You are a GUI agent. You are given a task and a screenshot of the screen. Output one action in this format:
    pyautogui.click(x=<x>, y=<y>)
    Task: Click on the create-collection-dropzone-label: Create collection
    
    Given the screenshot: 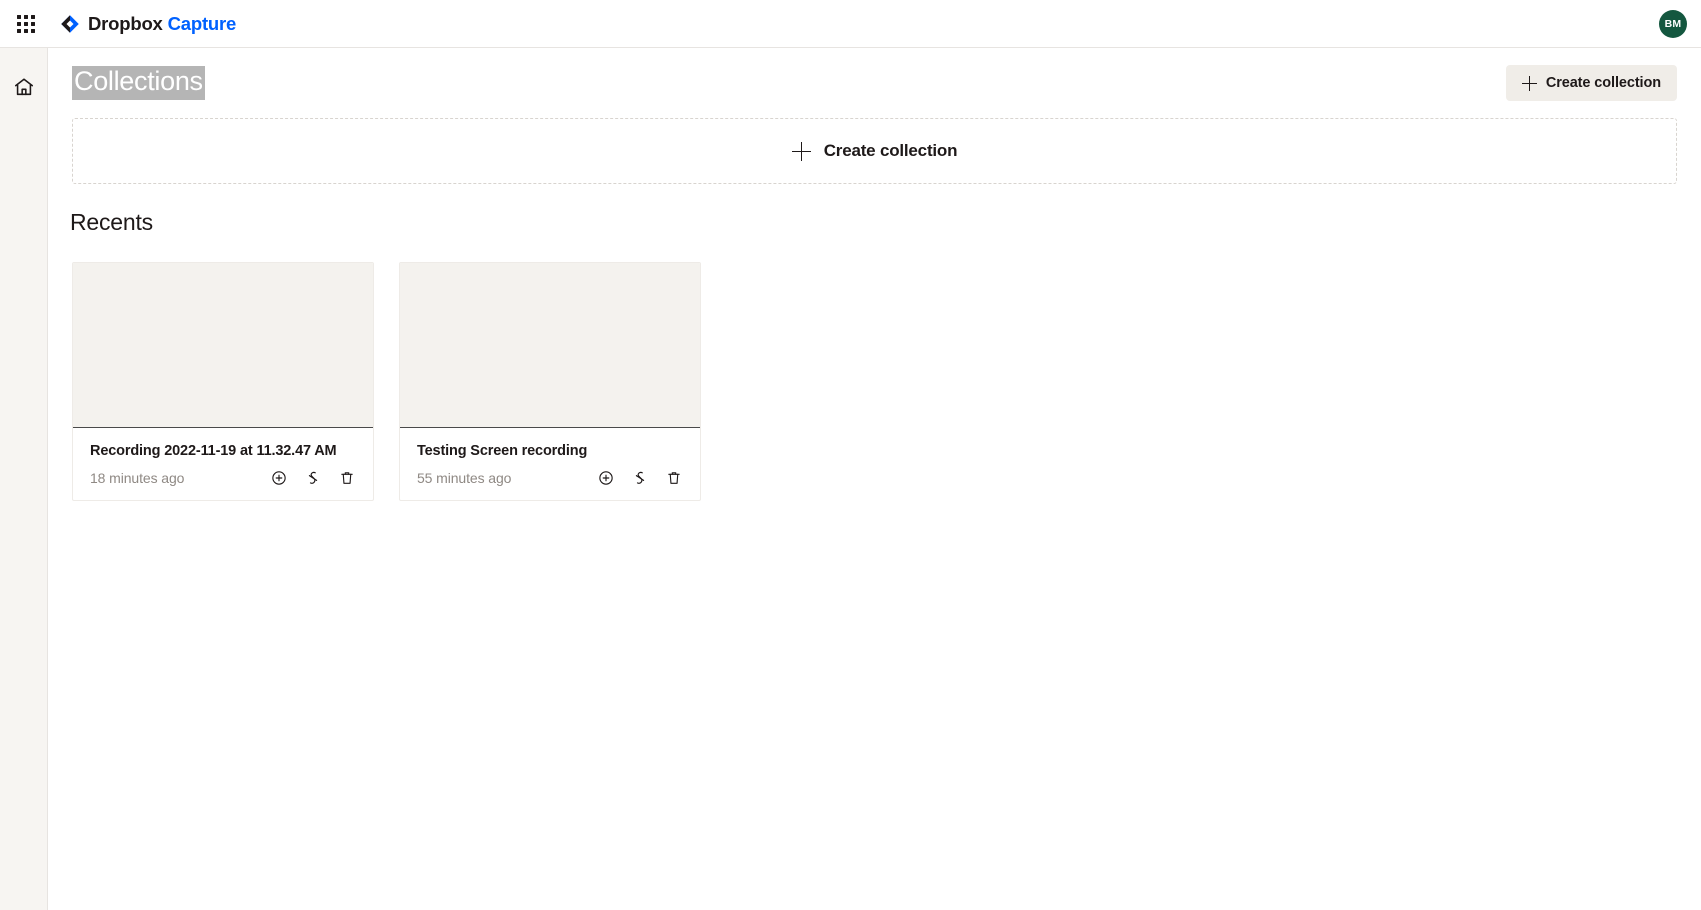 What is the action you would take?
    pyautogui.click(x=890, y=150)
    